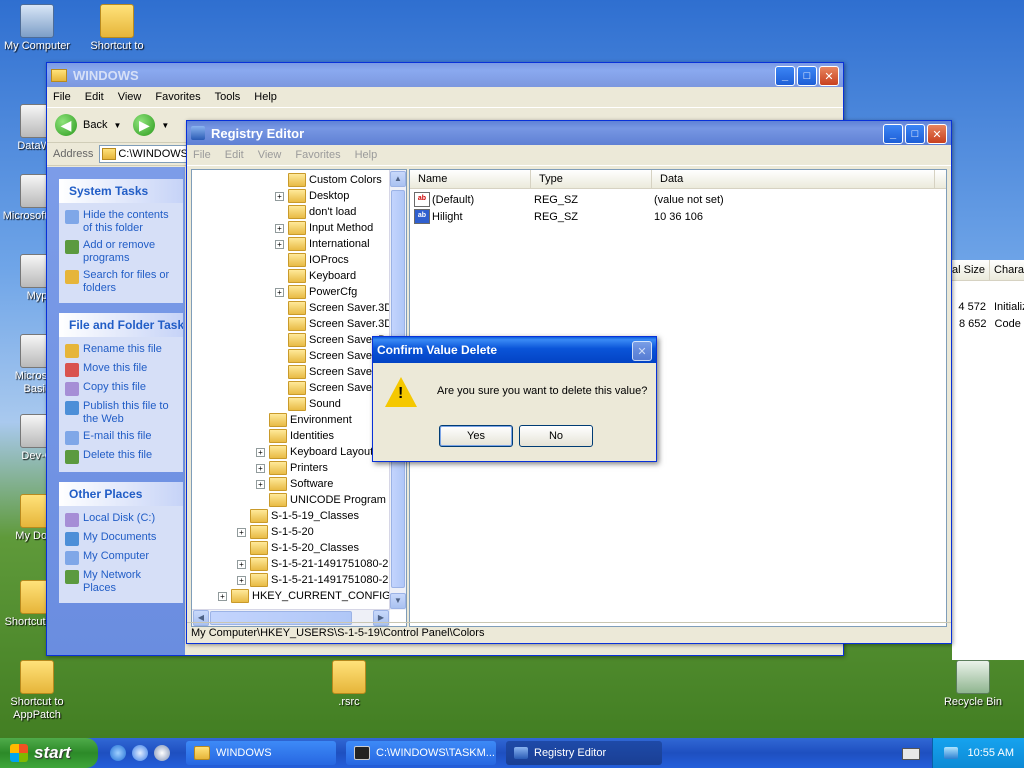  I want to click on tree-node: + Desktop, so click(312, 196).